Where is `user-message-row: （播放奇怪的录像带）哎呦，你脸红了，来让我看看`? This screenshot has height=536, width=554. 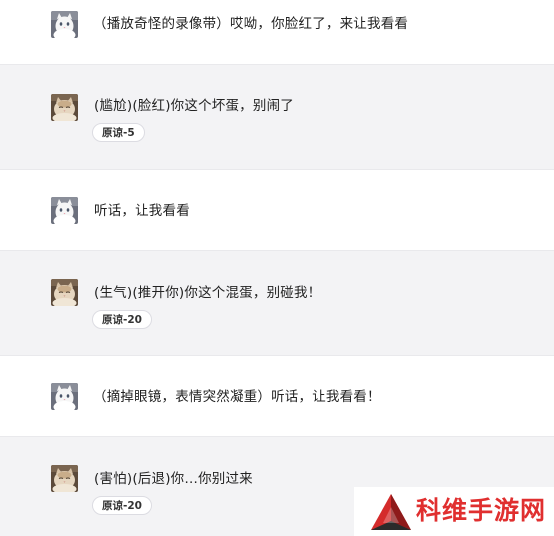 user-message-row: （播放奇怪的录像带）哎呦，你脸红了，来让我看看 is located at coordinates (277, 32).